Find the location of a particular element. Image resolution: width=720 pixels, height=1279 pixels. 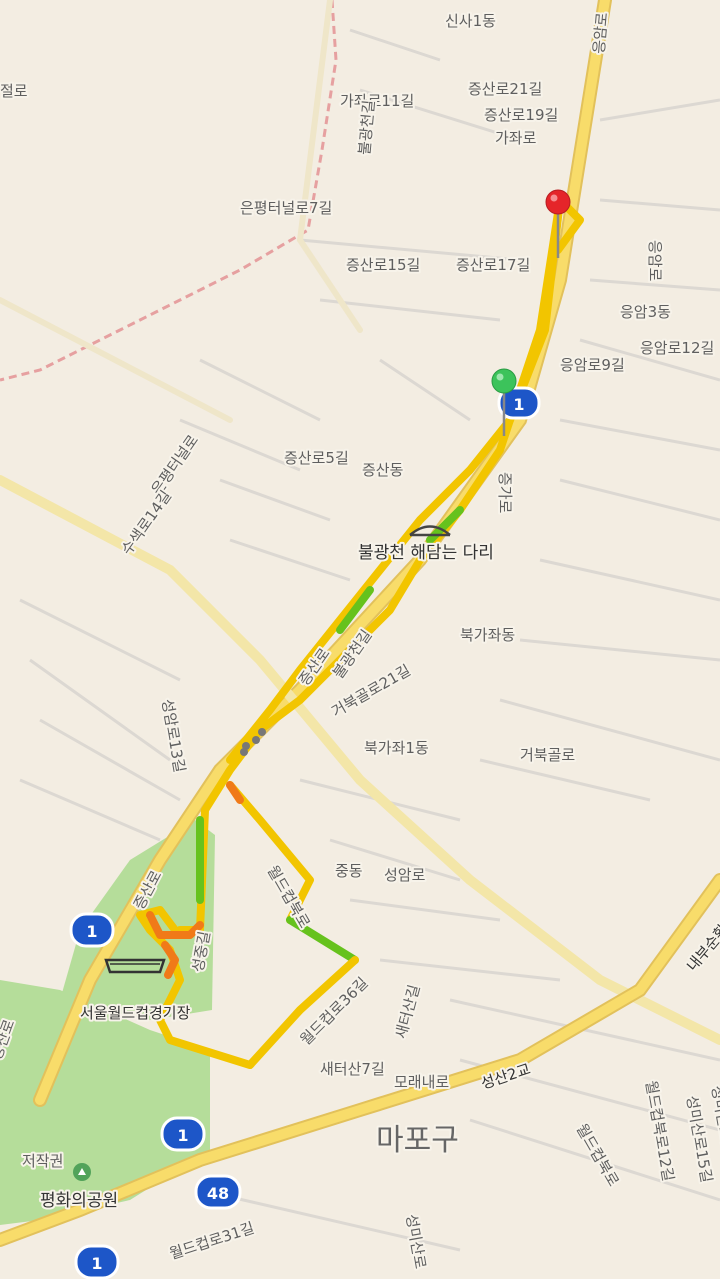

street-label: 북가좌1동 is located at coordinates (396, 748).